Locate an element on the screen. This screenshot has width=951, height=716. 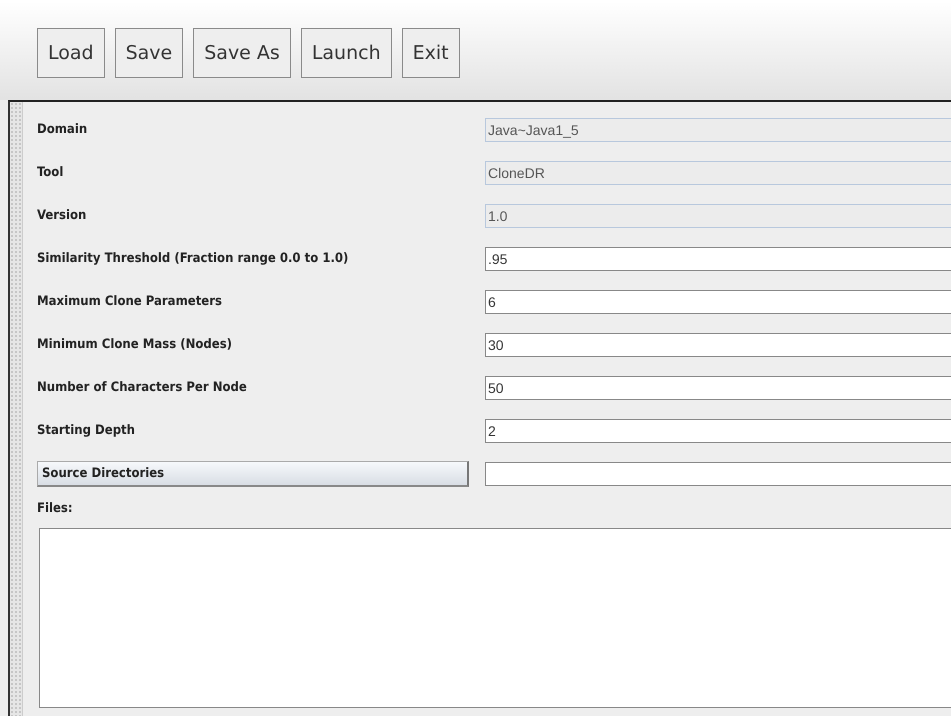
field-label: Minimum Clone Mass (Nodes) is located at coordinates (135, 344).